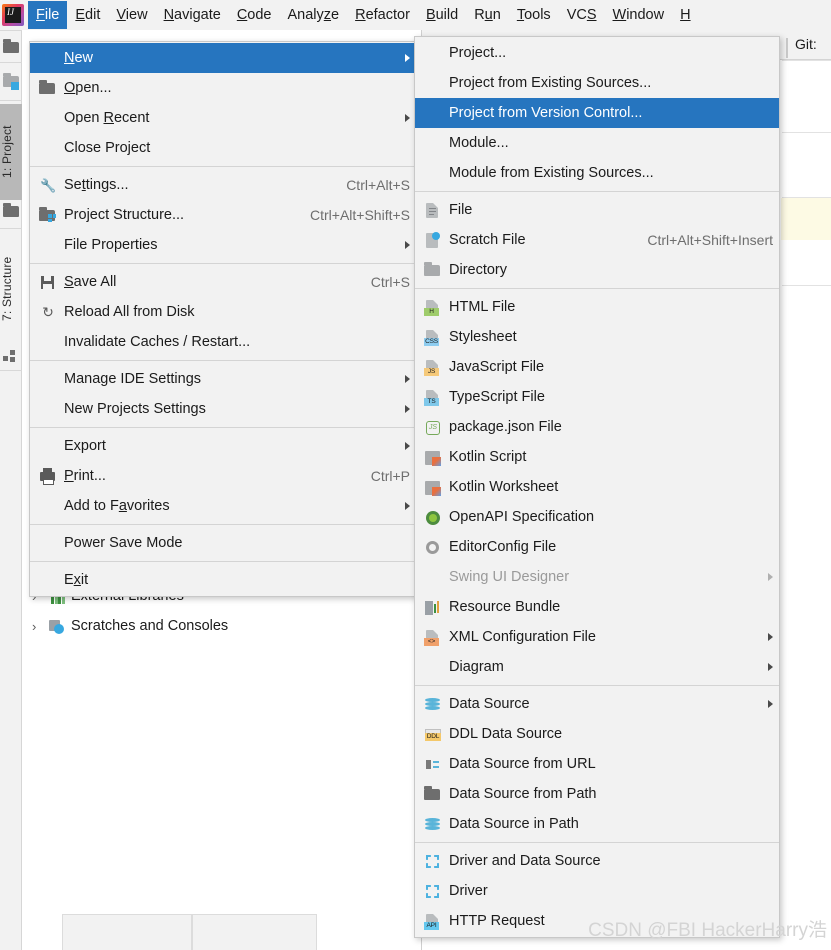 The width and height of the screenshot is (831, 950). What do you see at coordinates (582, 15) in the screenshot?
I see `menubar-item-vcs: VCS` at bounding box center [582, 15].